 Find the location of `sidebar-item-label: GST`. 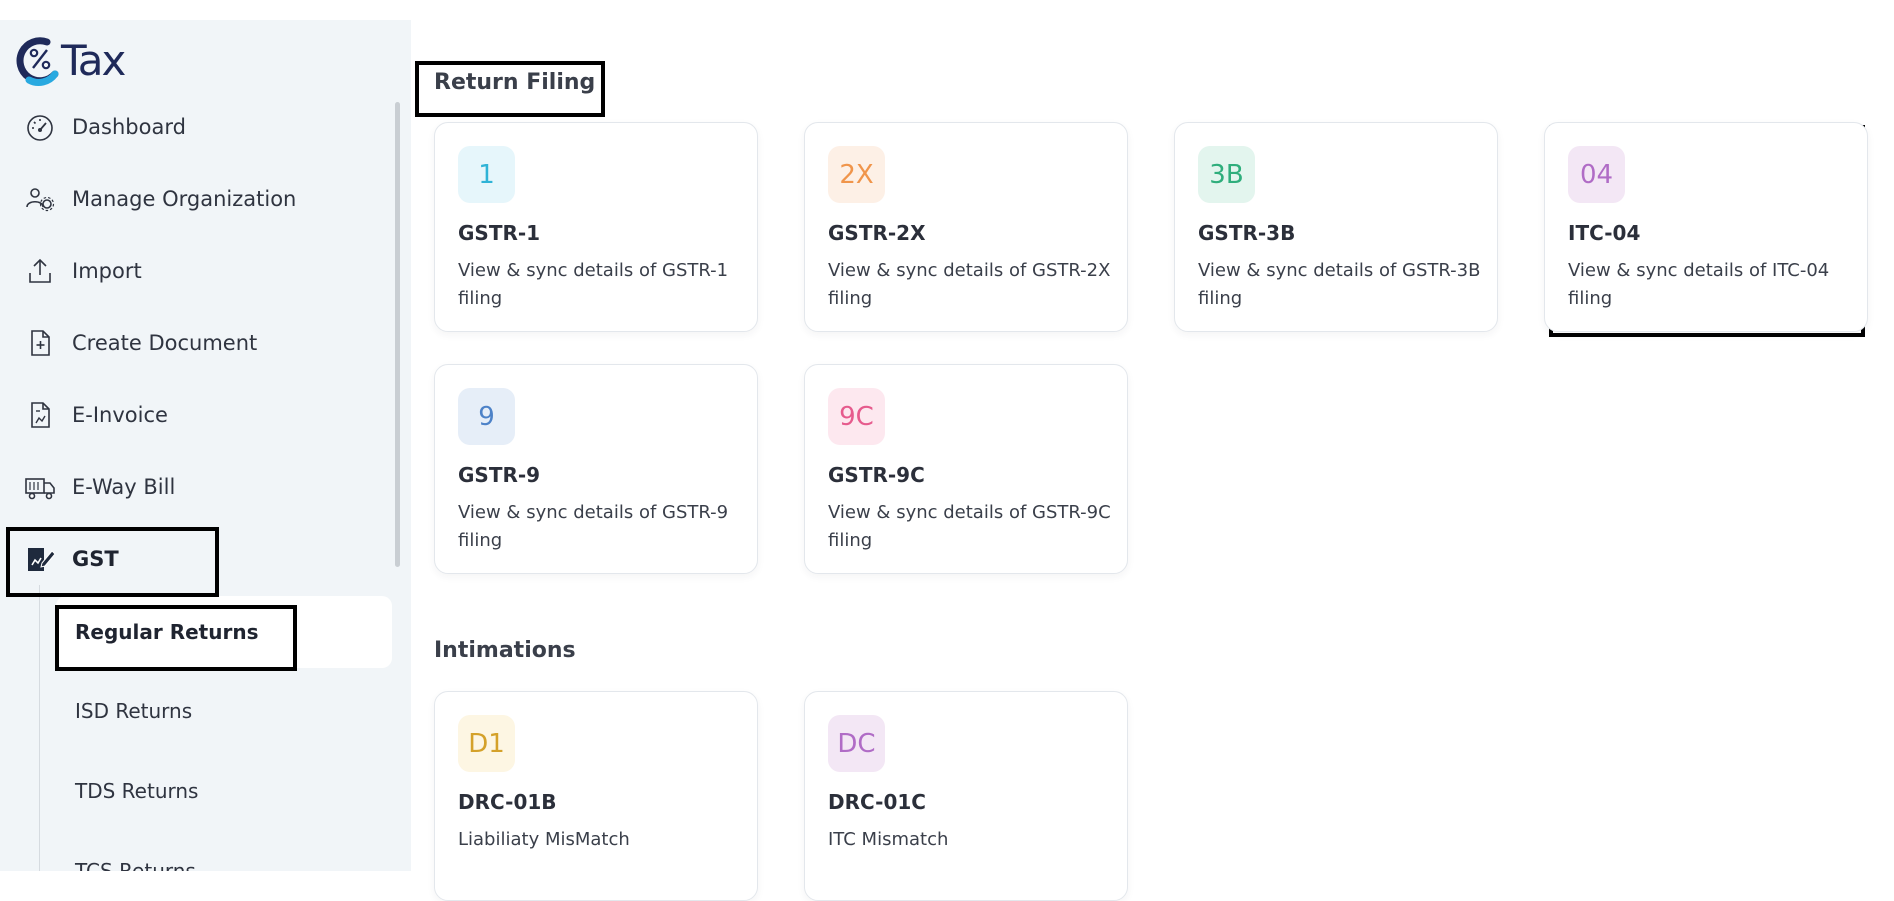

sidebar-item-label: GST is located at coordinates (95, 559).